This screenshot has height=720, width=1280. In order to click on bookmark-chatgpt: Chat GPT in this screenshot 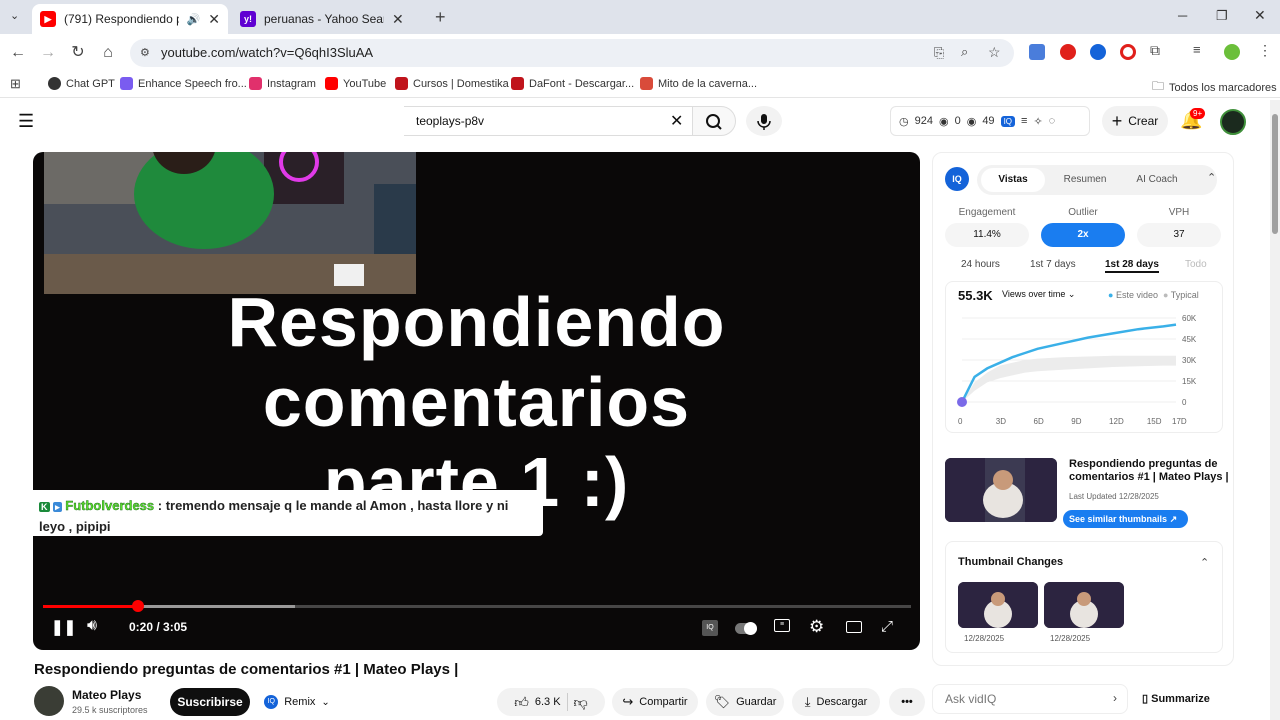, I will do `click(81, 83)`.